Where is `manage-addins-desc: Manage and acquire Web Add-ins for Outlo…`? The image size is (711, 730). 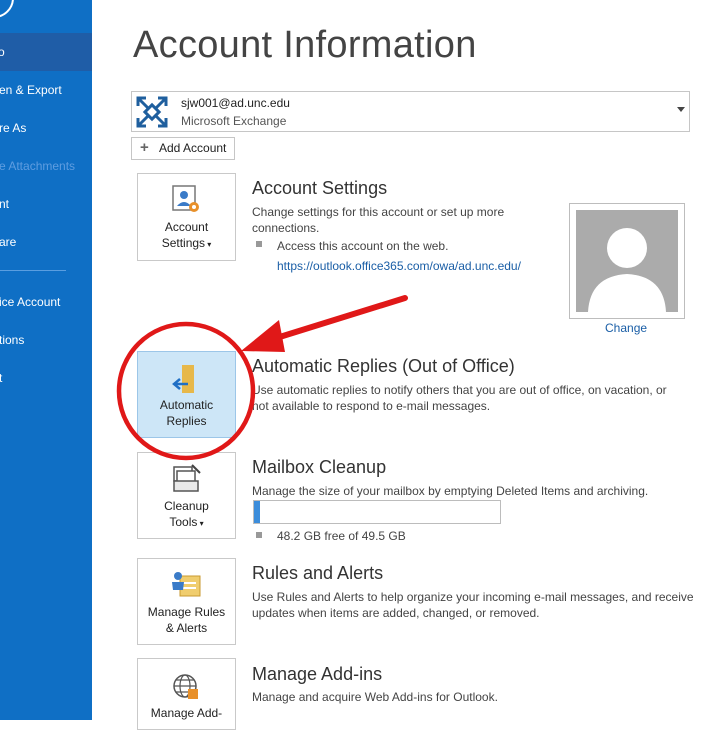 manage-addins-desc: Manage and acquire Web Add-ins for Outlo… is located at coordinates (375, 697).